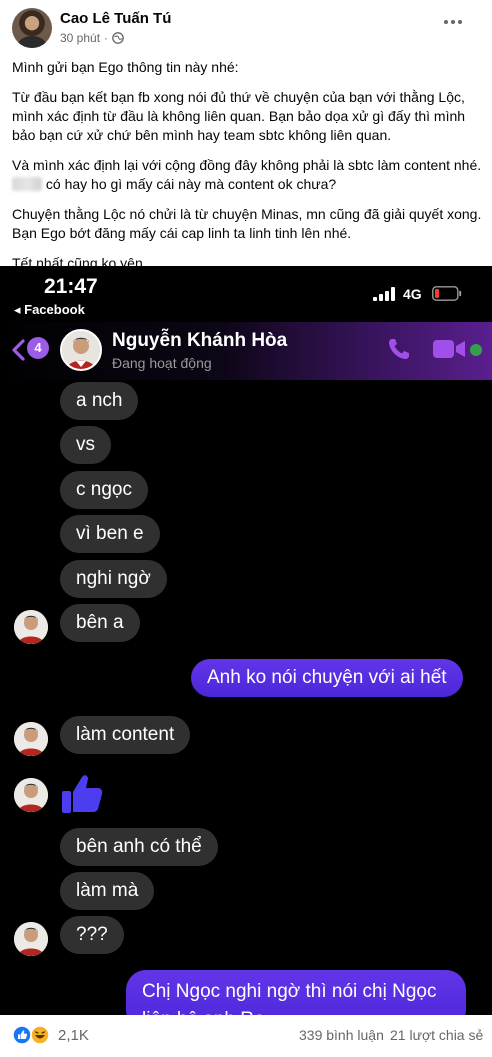 The width and height of the screenshot is (492, 1057). Describe the element at coordinates (246, 296) in the screenshot. I see `phone-status-bar: 21:47 ◂ Facebook 4G` at that location.